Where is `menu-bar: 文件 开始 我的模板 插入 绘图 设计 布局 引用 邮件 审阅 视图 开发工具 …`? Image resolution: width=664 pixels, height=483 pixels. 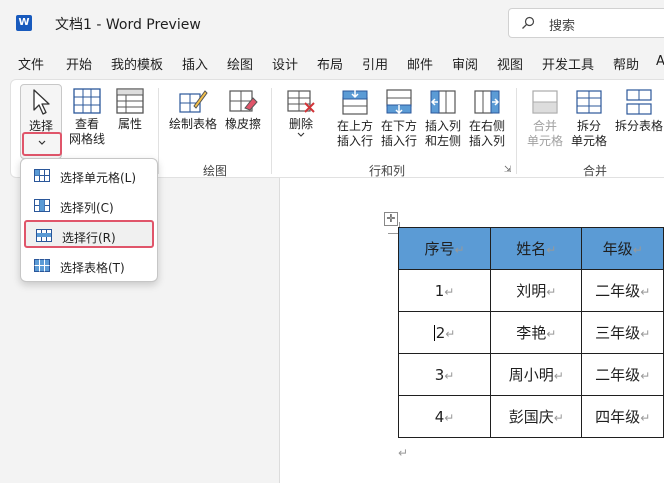
menu-bar: 文件 开始 我的模板 插入 绘图 设计 布局 引用 邮件 审阅 视图 开发工具 … is located at coordinates (332, 62).